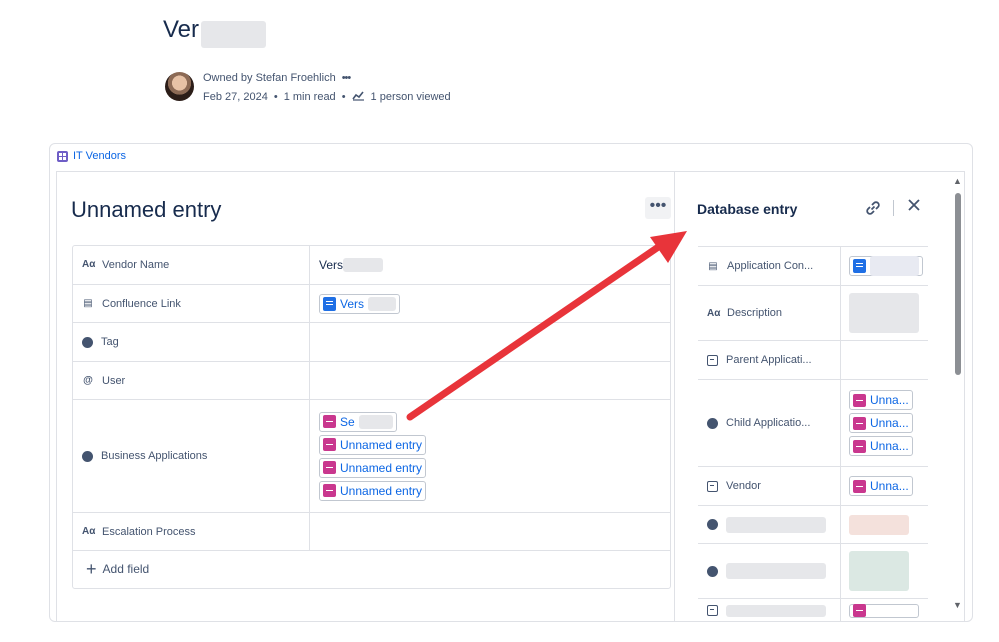 This screenshot has height=642, width=999. What do you see at coordinates (114, 380) in the screenshot?
I see `field-label: User` at bounding box center [114, 380].